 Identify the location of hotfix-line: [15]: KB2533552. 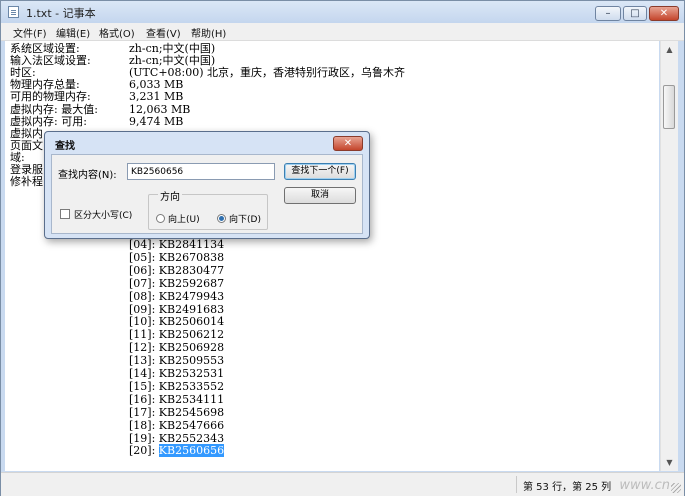
(177, 386).